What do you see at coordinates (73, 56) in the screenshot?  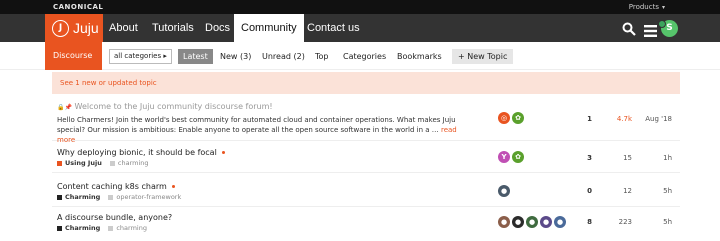 I see `discourse-tab: Discourse` at bounding box center [73, 56].